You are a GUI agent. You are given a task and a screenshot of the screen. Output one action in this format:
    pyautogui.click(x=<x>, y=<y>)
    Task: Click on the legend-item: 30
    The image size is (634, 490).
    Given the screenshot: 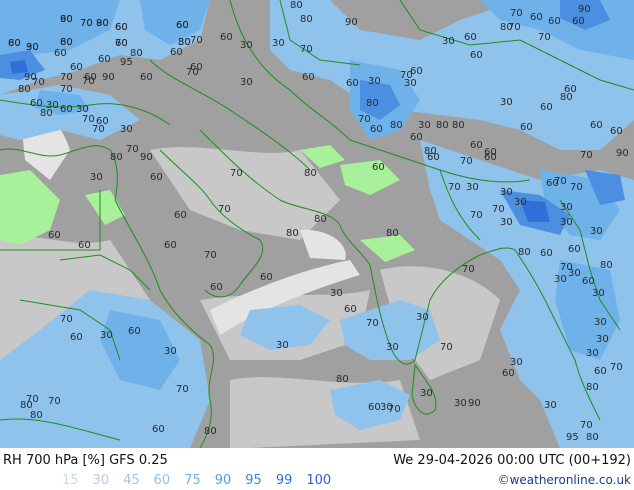 What is the action you would take?
    pyautogui.click(x=101, y=480)
    